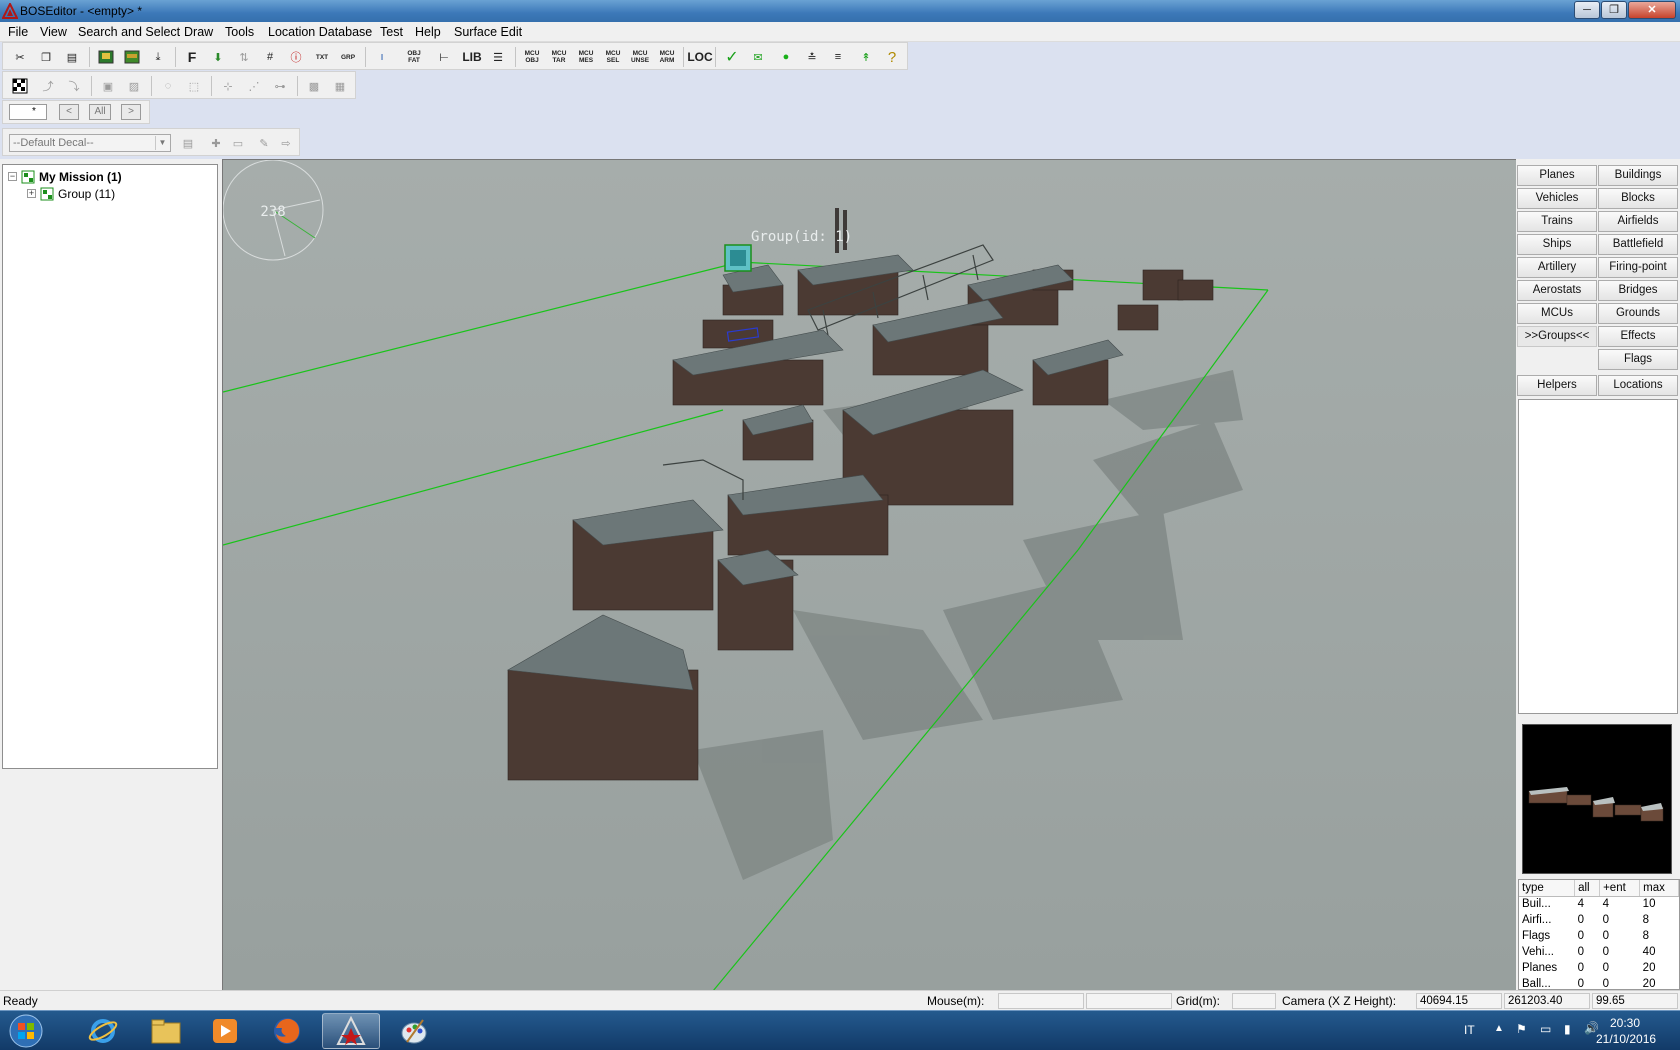 This screenshot has width=1680, height=1050. What do you see at coordinates (348, 57) in the screenshot?
I see `grp-button: GRP` at bounding box center [348, 57].